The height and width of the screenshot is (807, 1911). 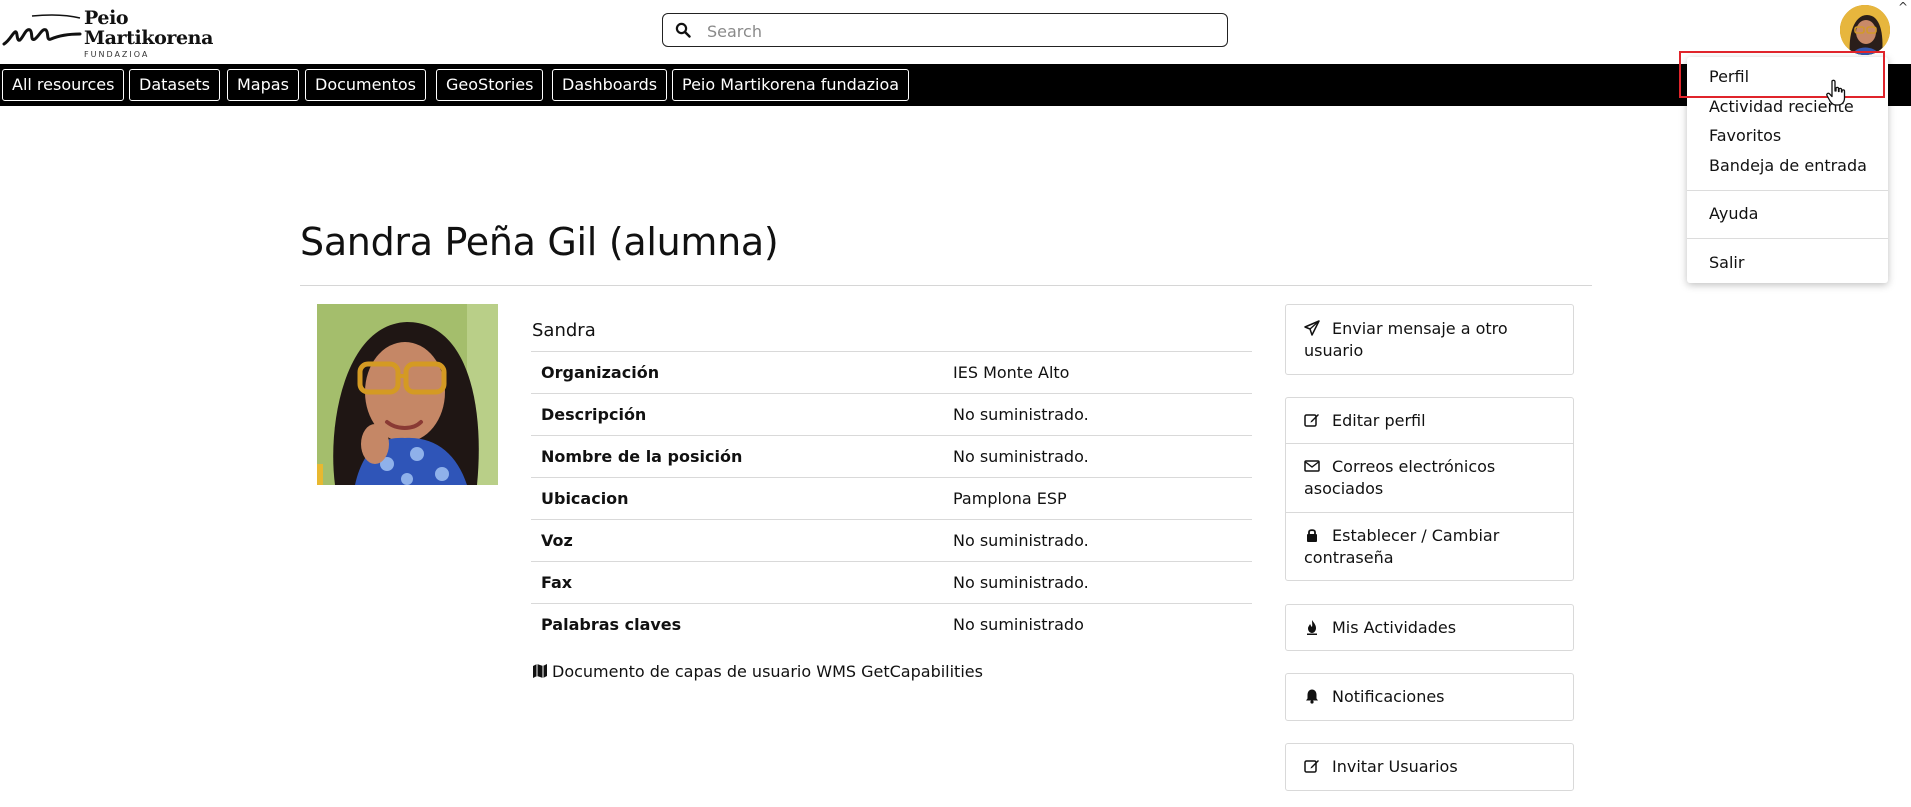 What do you see at coordinates (1429, 420) in the screenshot?
I see `edit-profile-button: Editar perfil` at bounding box center [1429, 420].